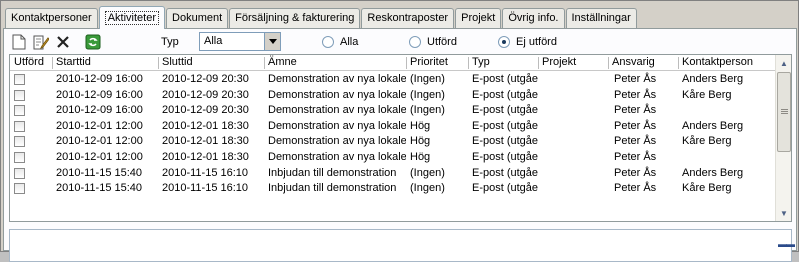  I want to click on column-header-sluttid: Sluttid, so click(212, 63).